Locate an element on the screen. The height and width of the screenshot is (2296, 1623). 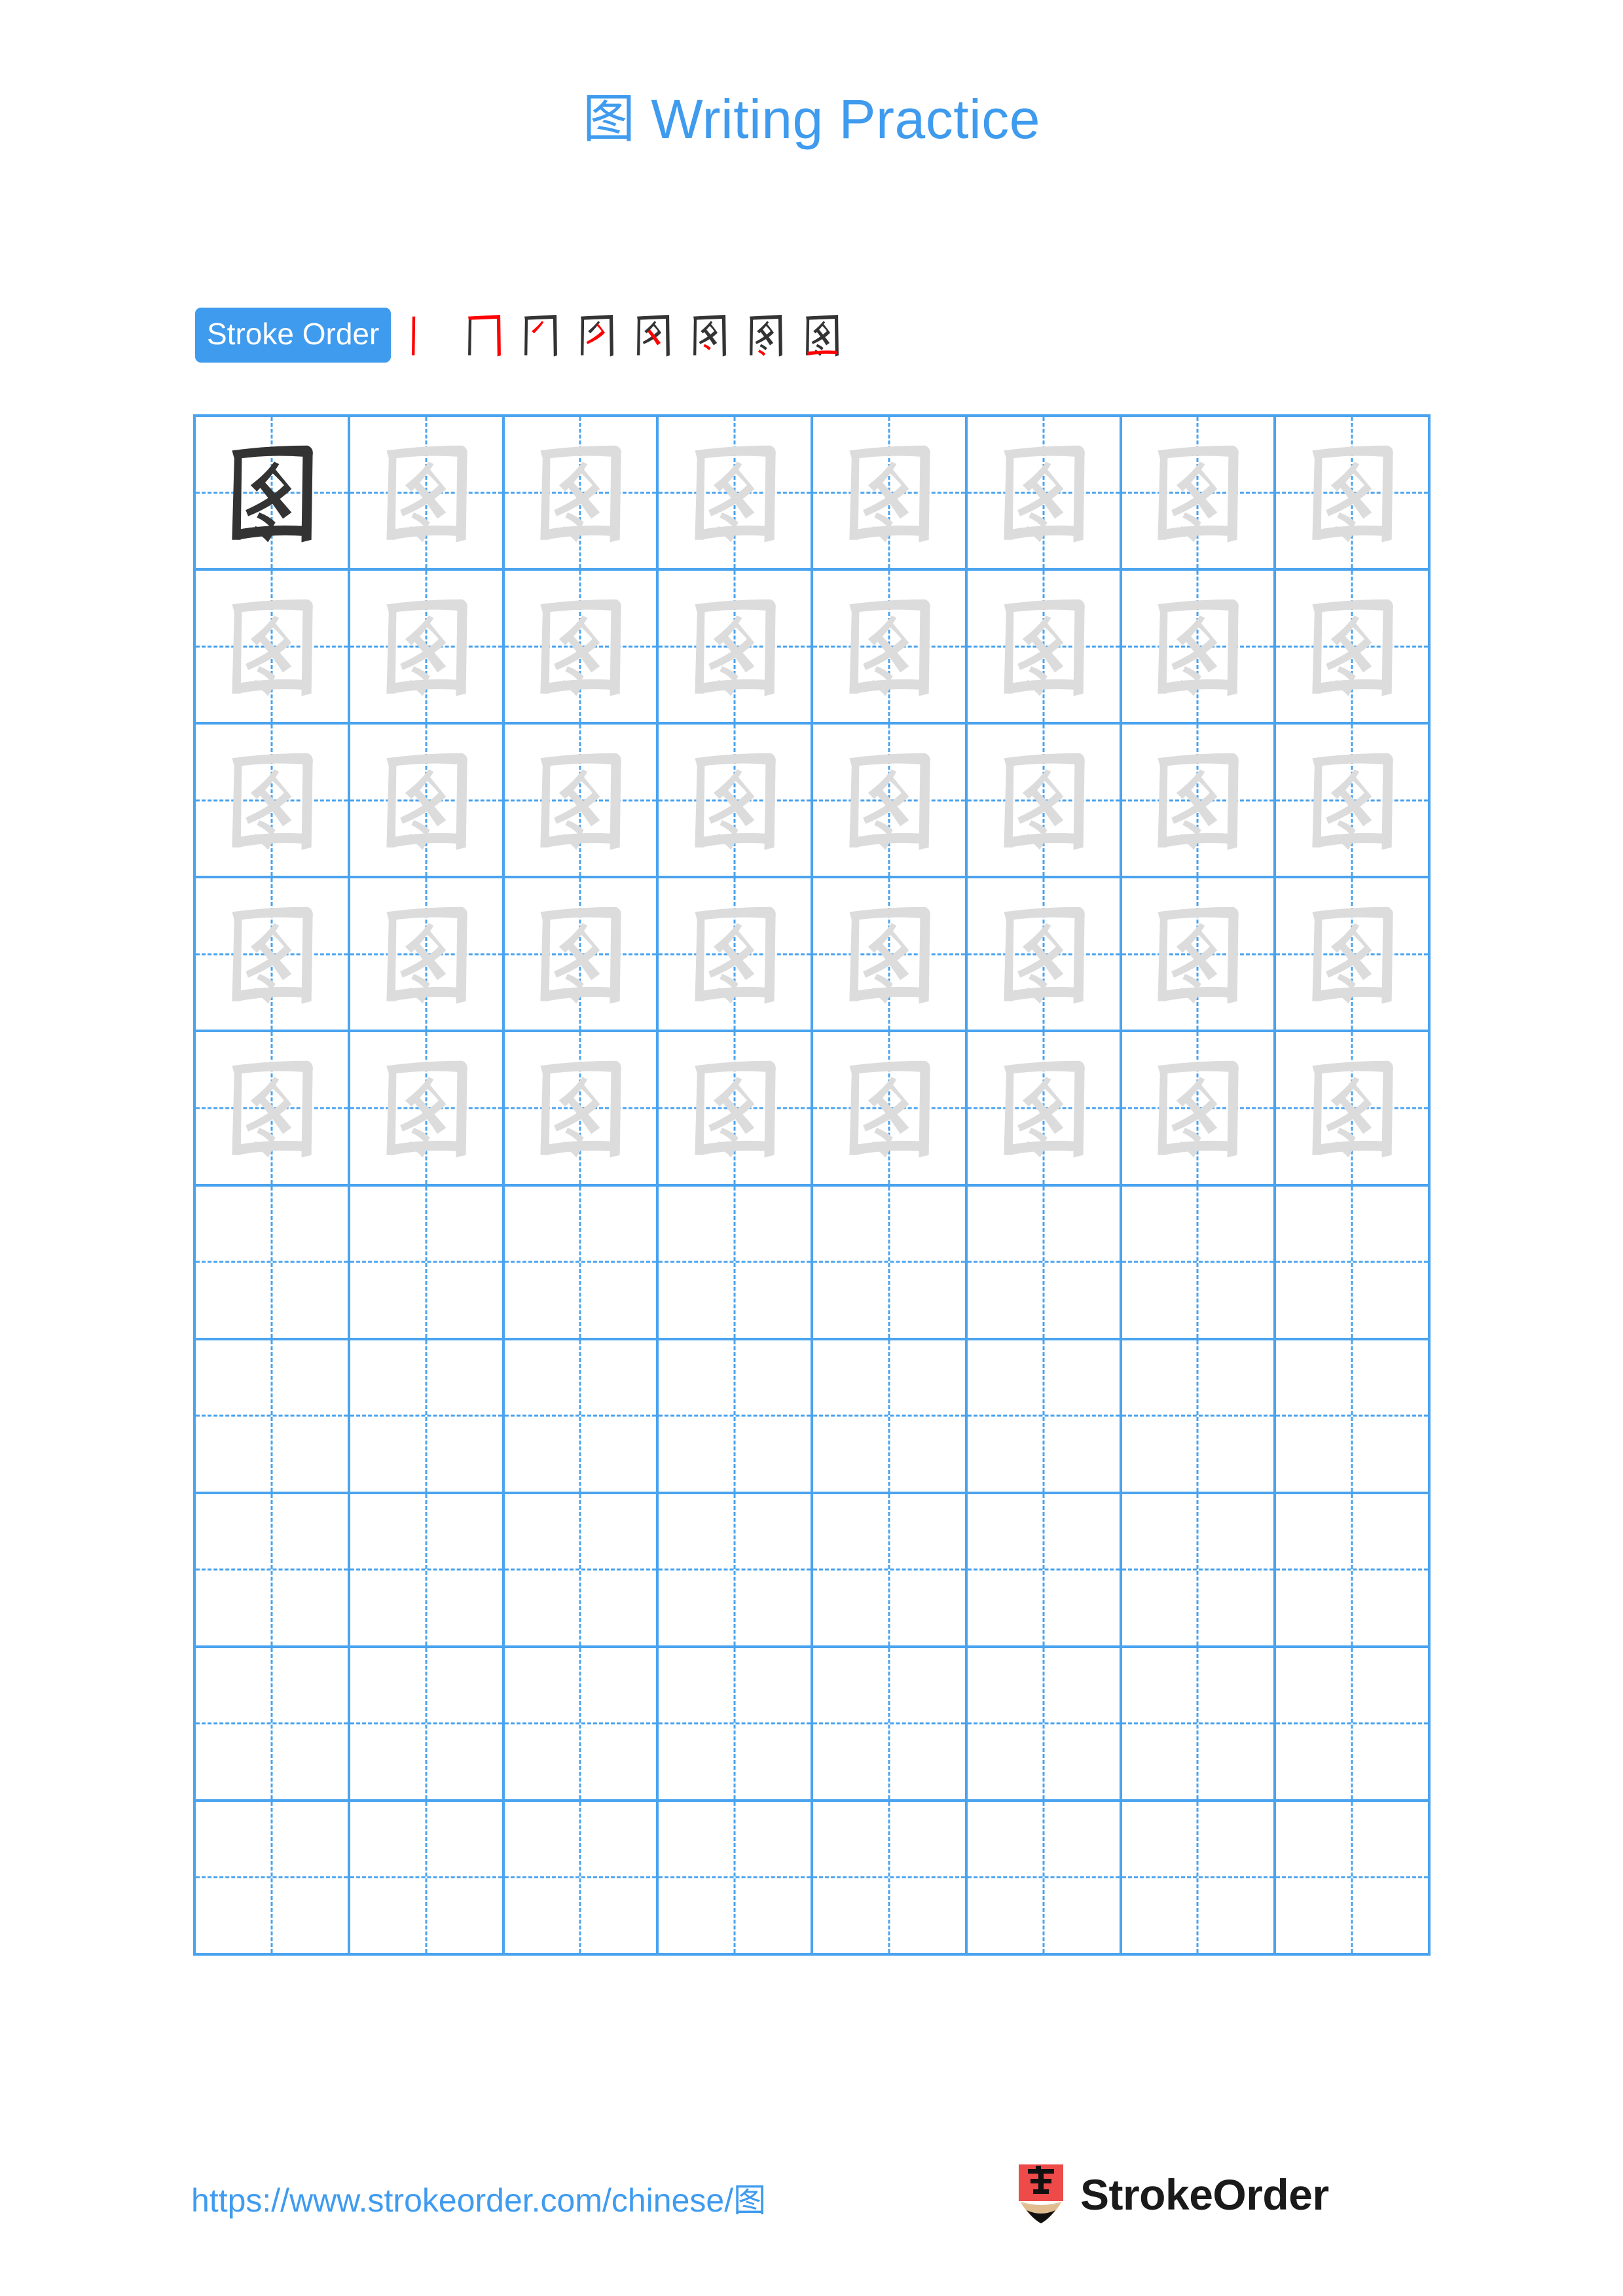
practice-cell-r4-c6 is located at coordinates (1044, 956).